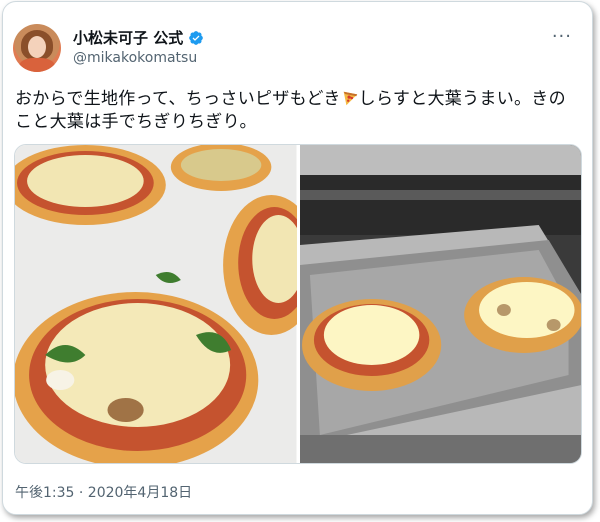 The height and width of the screenshot is (522, 600). What do you see at coordinates (128, 37) in the screenshot?
I see `display-name: 小松未可子 公式` at bounding box center [128, 37].